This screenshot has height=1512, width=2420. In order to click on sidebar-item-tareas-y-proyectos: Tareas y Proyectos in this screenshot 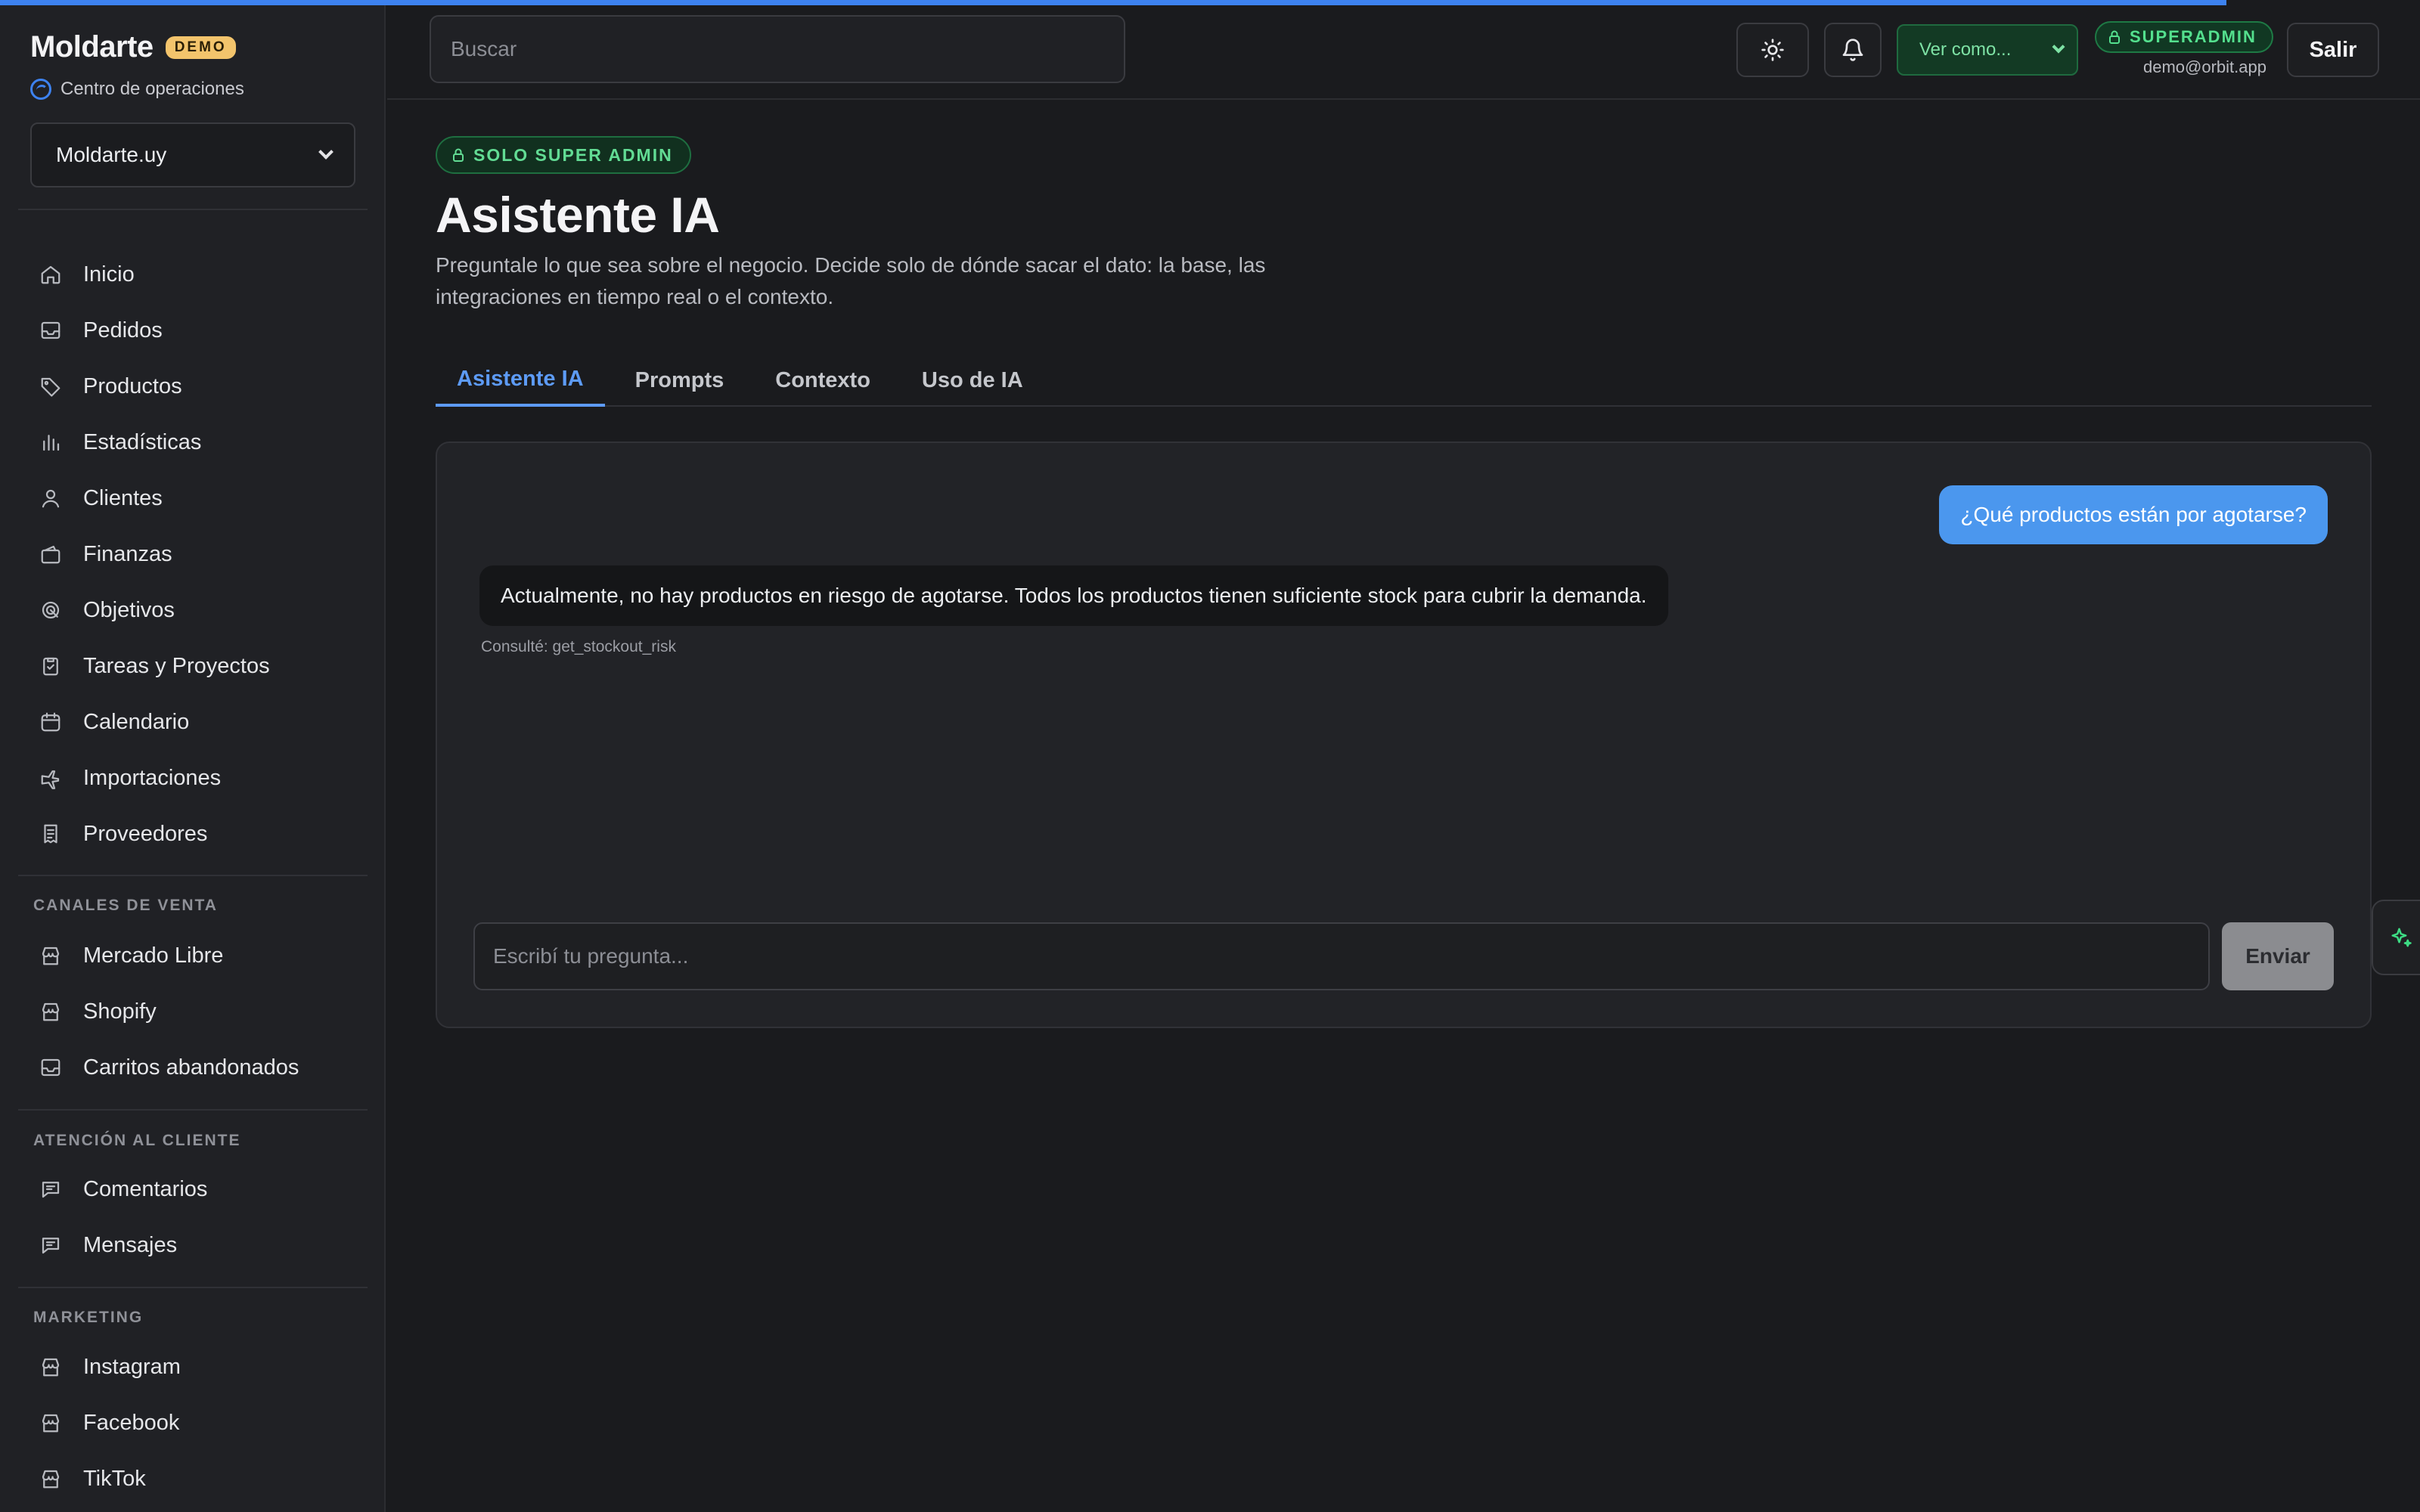, I will do `click(193, 666)`.